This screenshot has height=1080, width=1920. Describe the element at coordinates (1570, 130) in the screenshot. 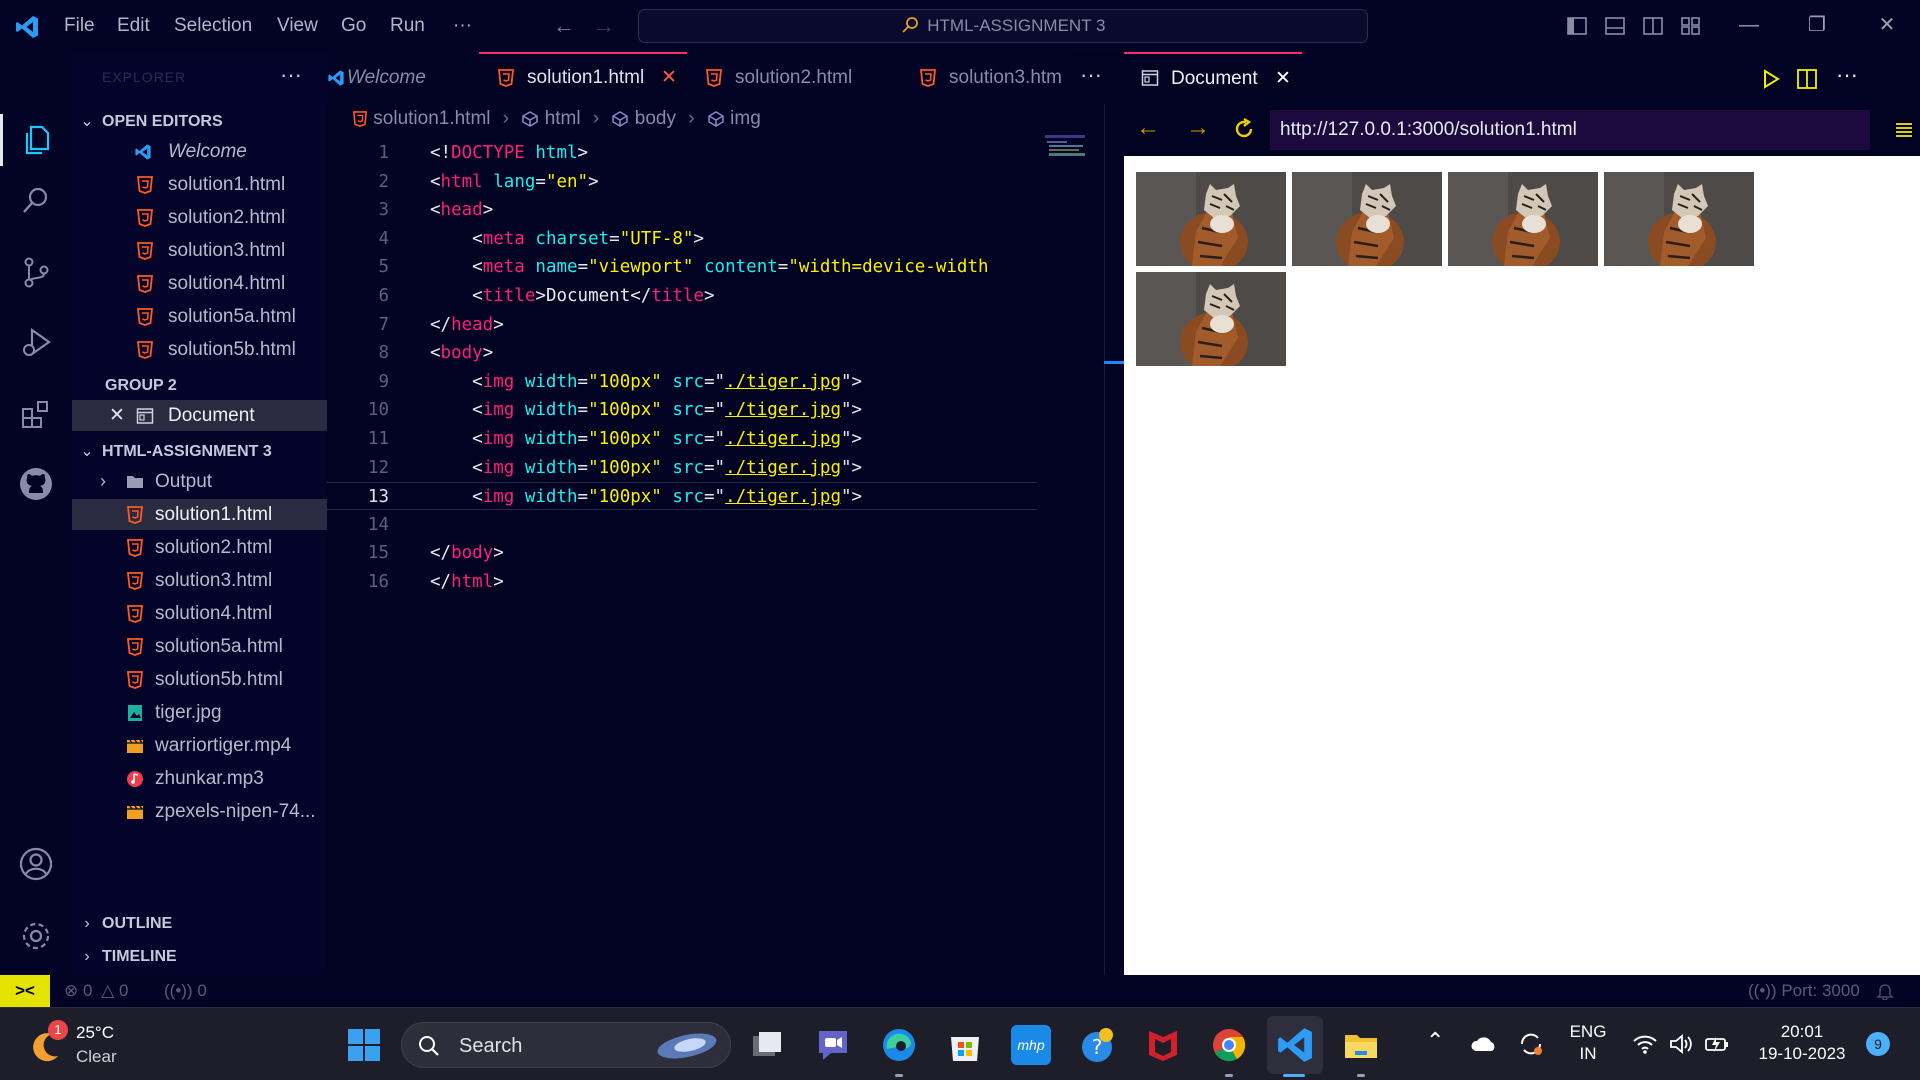

I see `url-input: http://127.0.0.1:3000/solution1.html` at that location.